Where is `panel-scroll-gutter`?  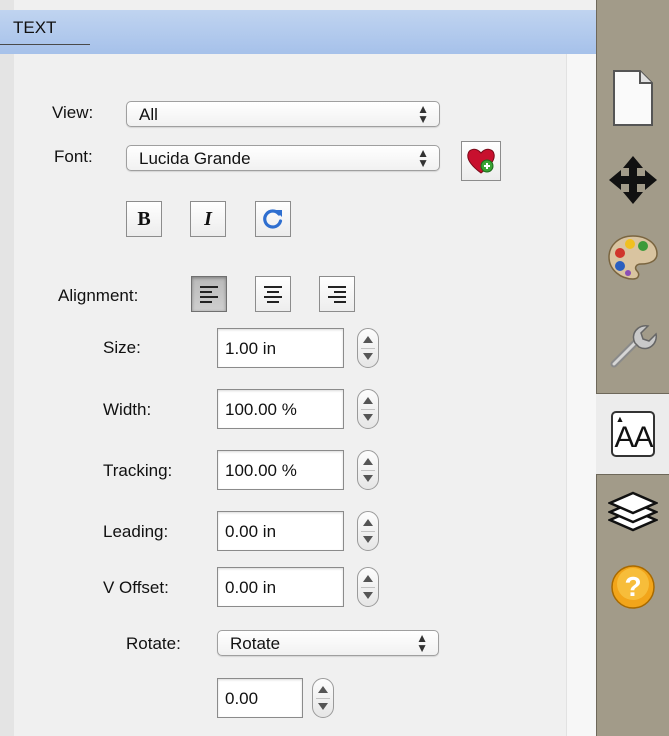
panel-scroll-gutter is located at coordinates (581, 395).